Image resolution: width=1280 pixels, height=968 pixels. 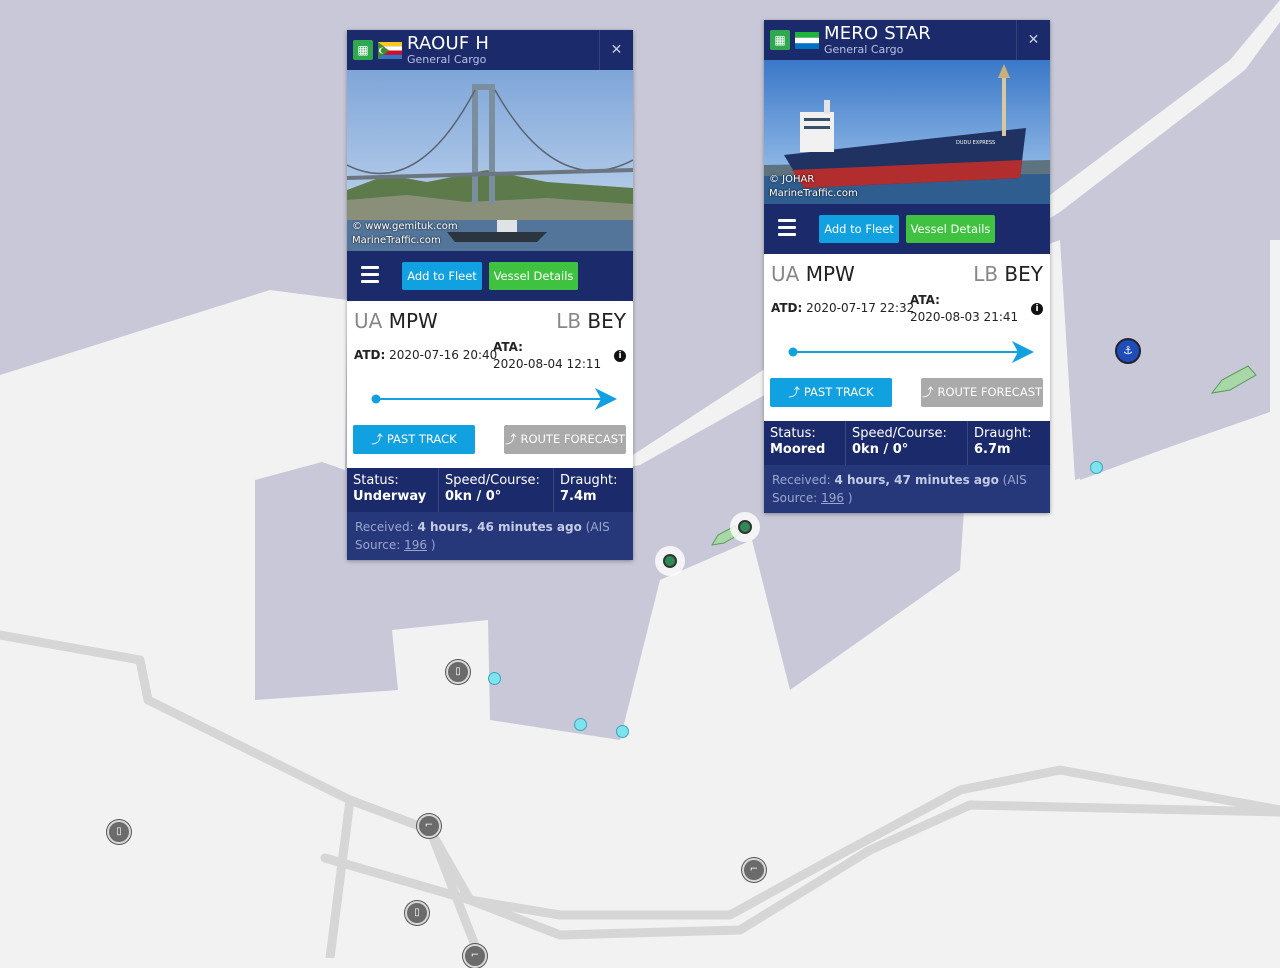 I want to click on atd-label: ATD:, so click(x=787, y=308).